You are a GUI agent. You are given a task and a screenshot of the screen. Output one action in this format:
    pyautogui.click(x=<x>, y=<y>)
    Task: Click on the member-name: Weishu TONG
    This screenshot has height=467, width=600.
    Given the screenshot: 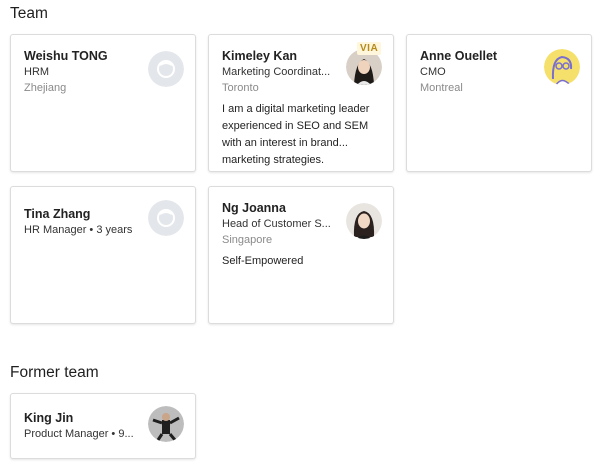 What is the action you would take?
    pyautogui.click(x=66, y=56)
    